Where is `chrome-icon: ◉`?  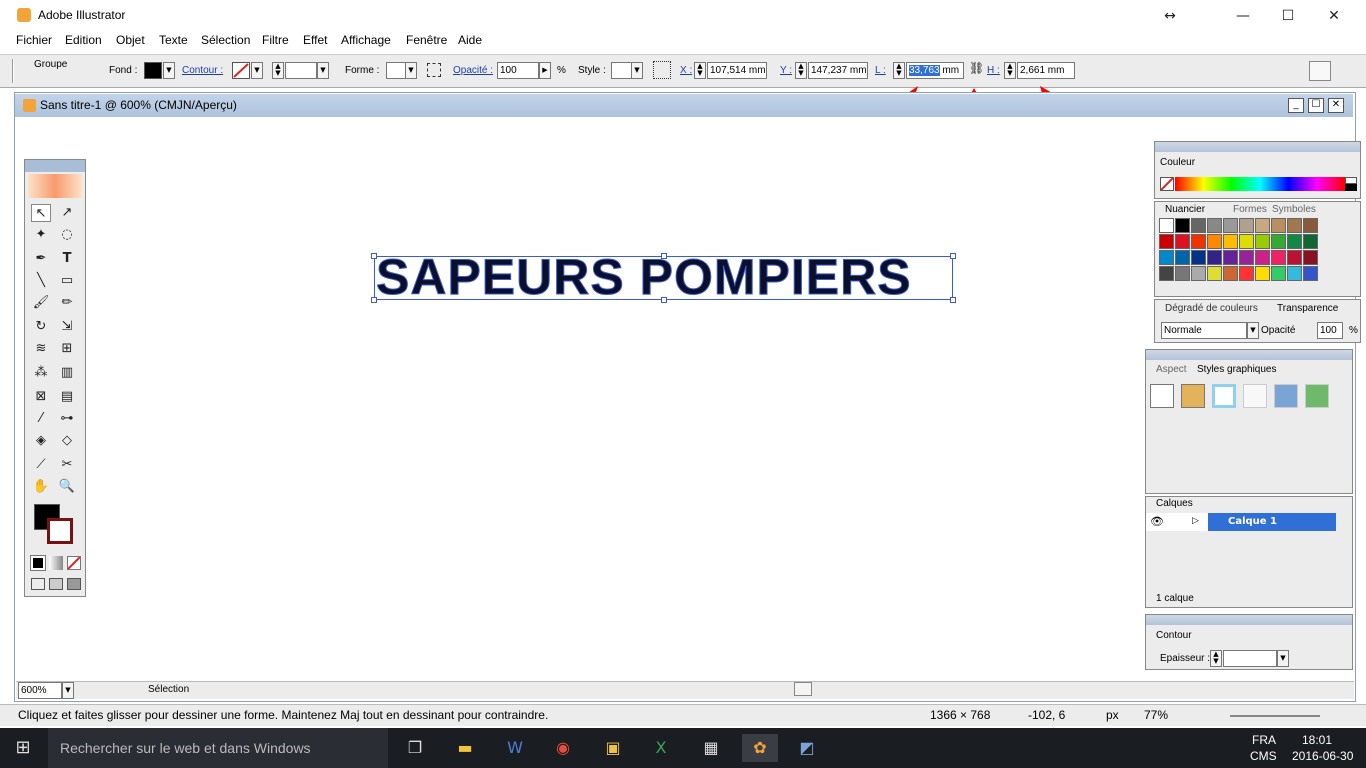 chrome-icon: ◉ is located at coordinates (563, 748).